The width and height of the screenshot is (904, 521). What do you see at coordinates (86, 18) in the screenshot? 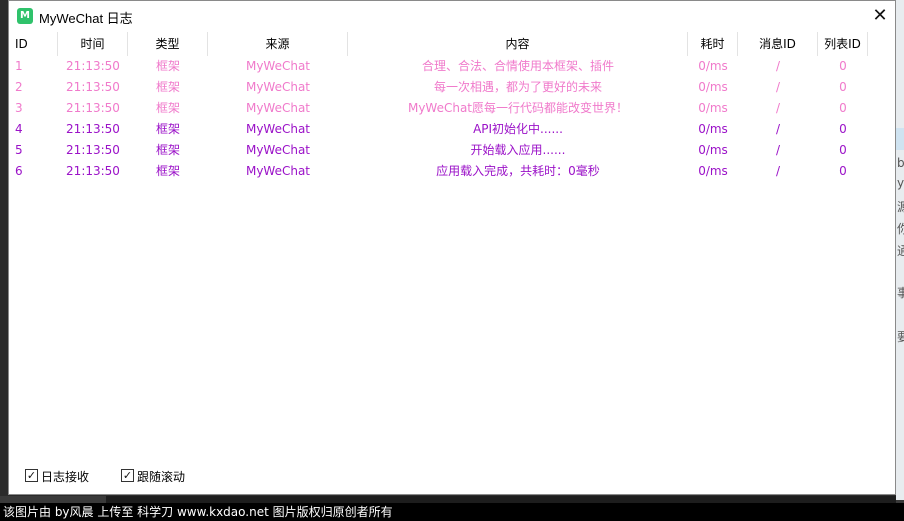
I see `window-title: MyWeChat 日志` at bounding box center [86, 18].